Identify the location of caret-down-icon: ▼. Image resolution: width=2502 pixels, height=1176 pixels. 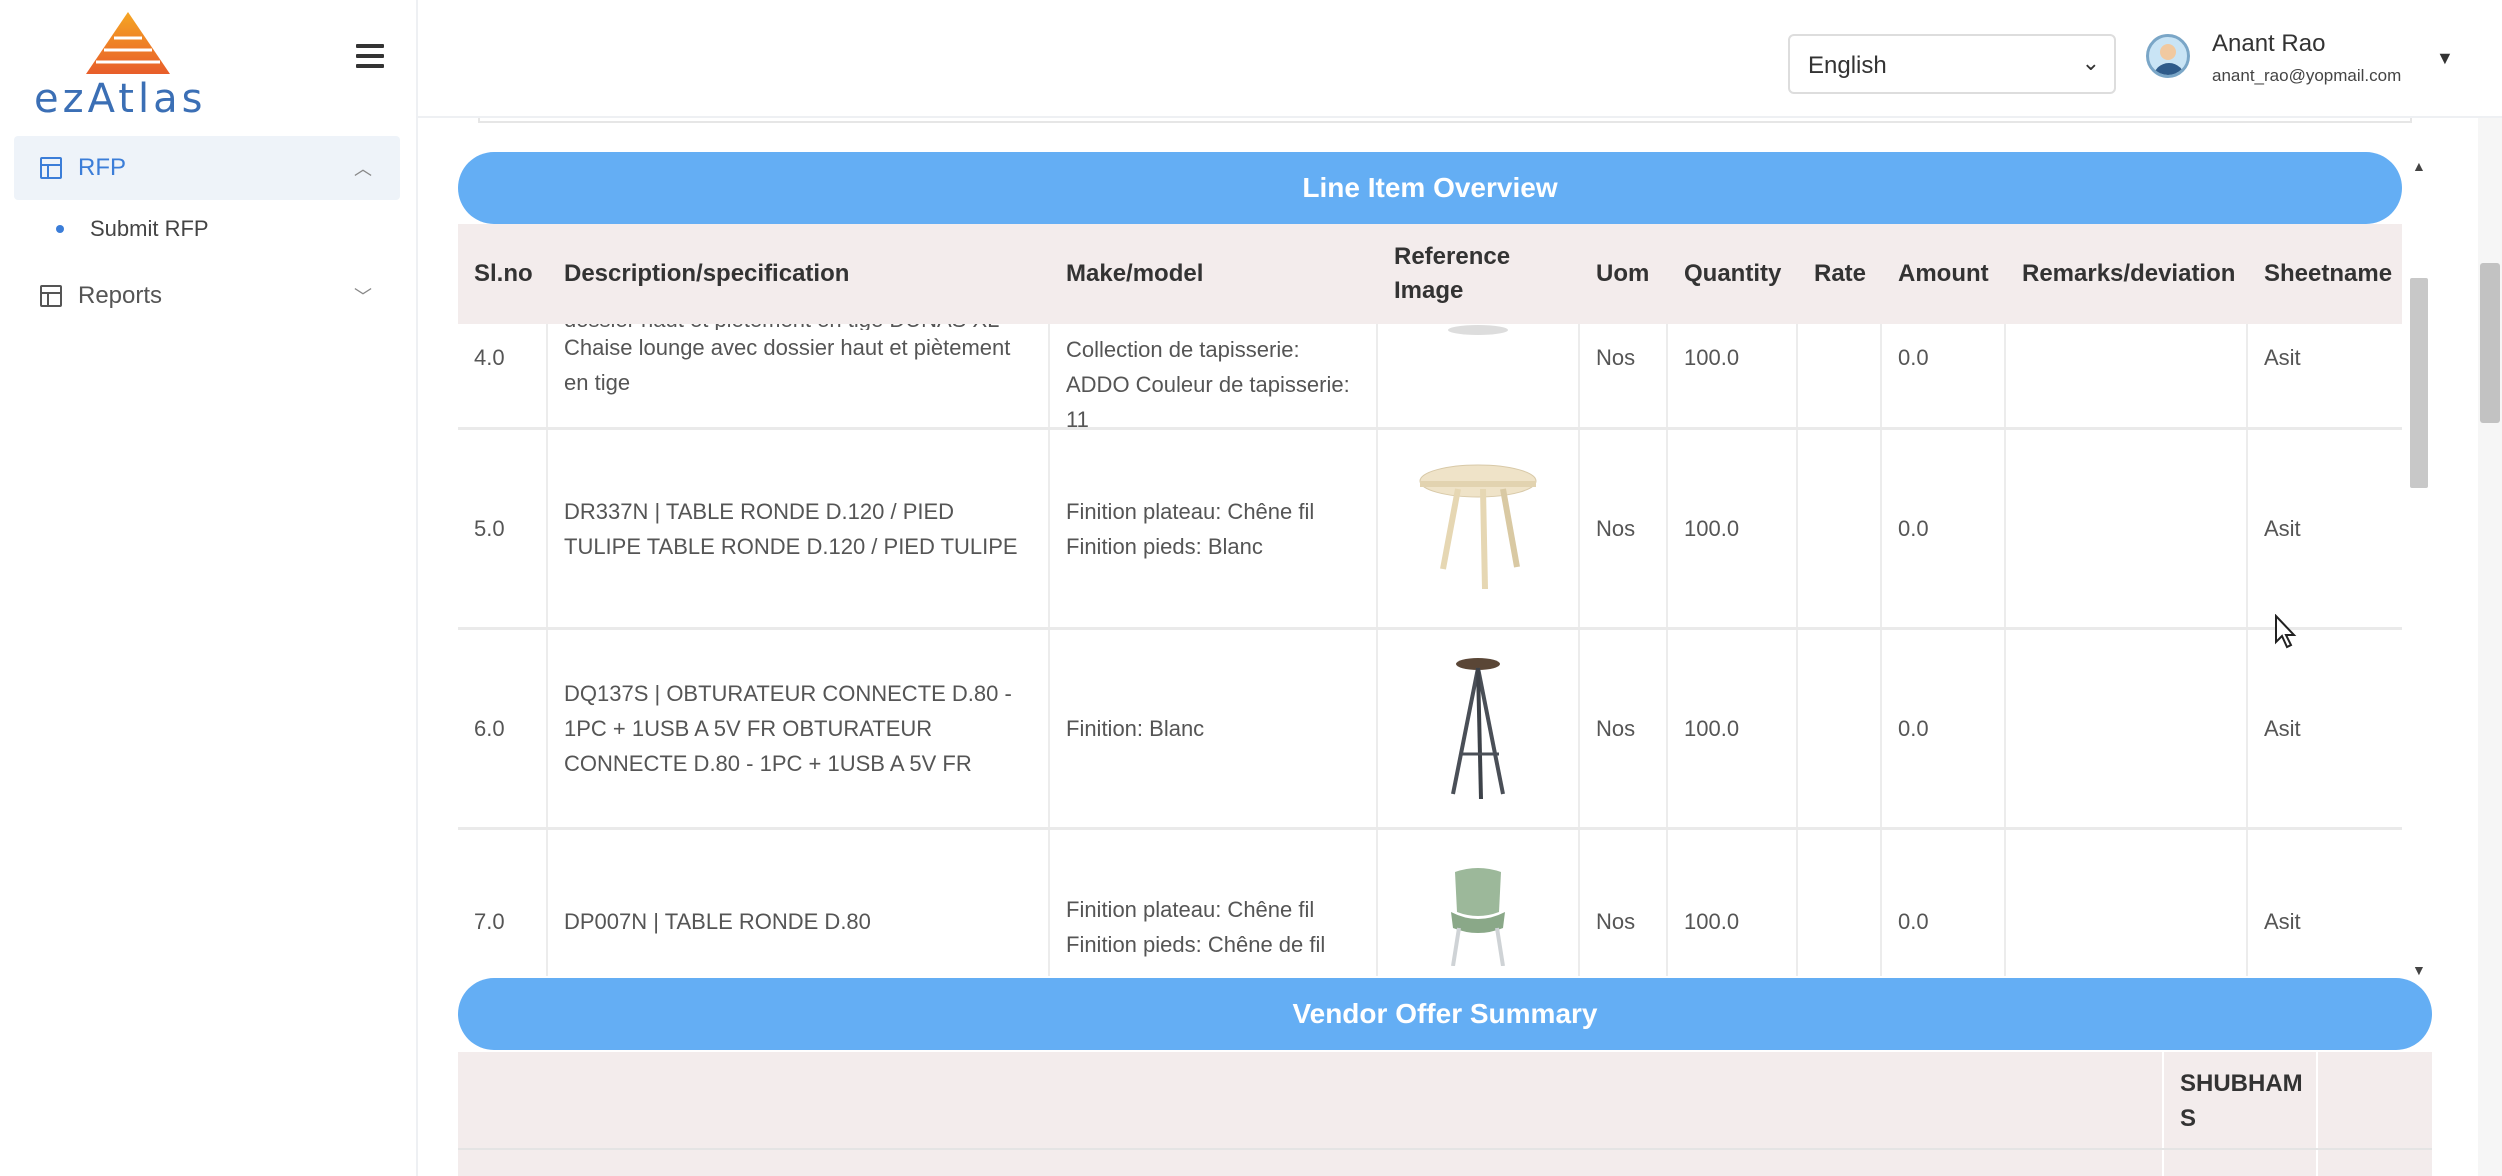
(2445, 58).